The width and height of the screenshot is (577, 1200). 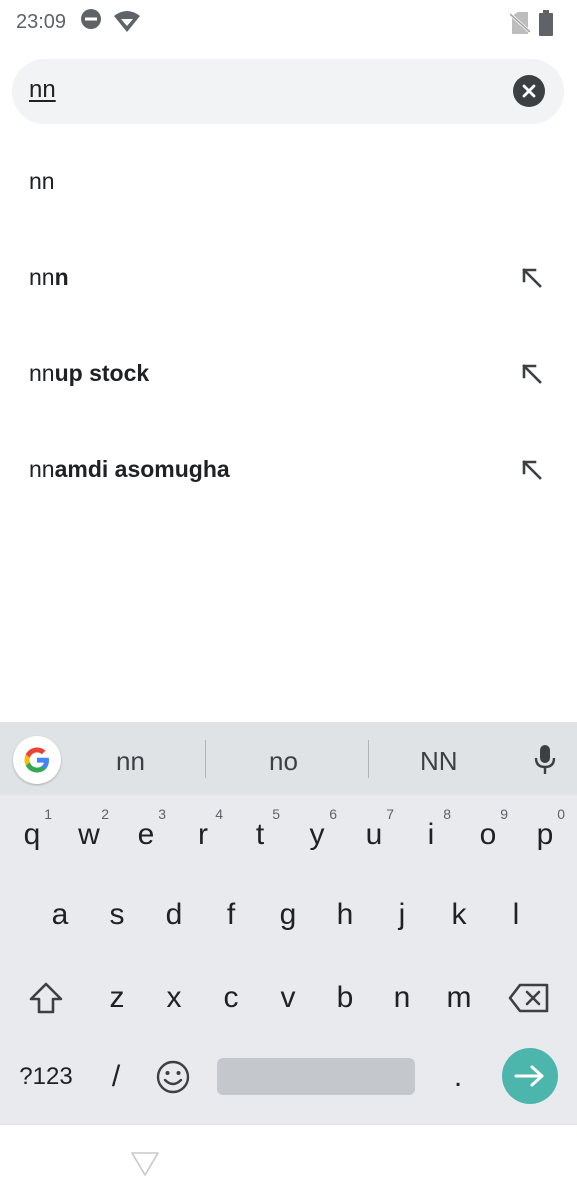 I want to click on key-label: b, so click(x=345, y=997).